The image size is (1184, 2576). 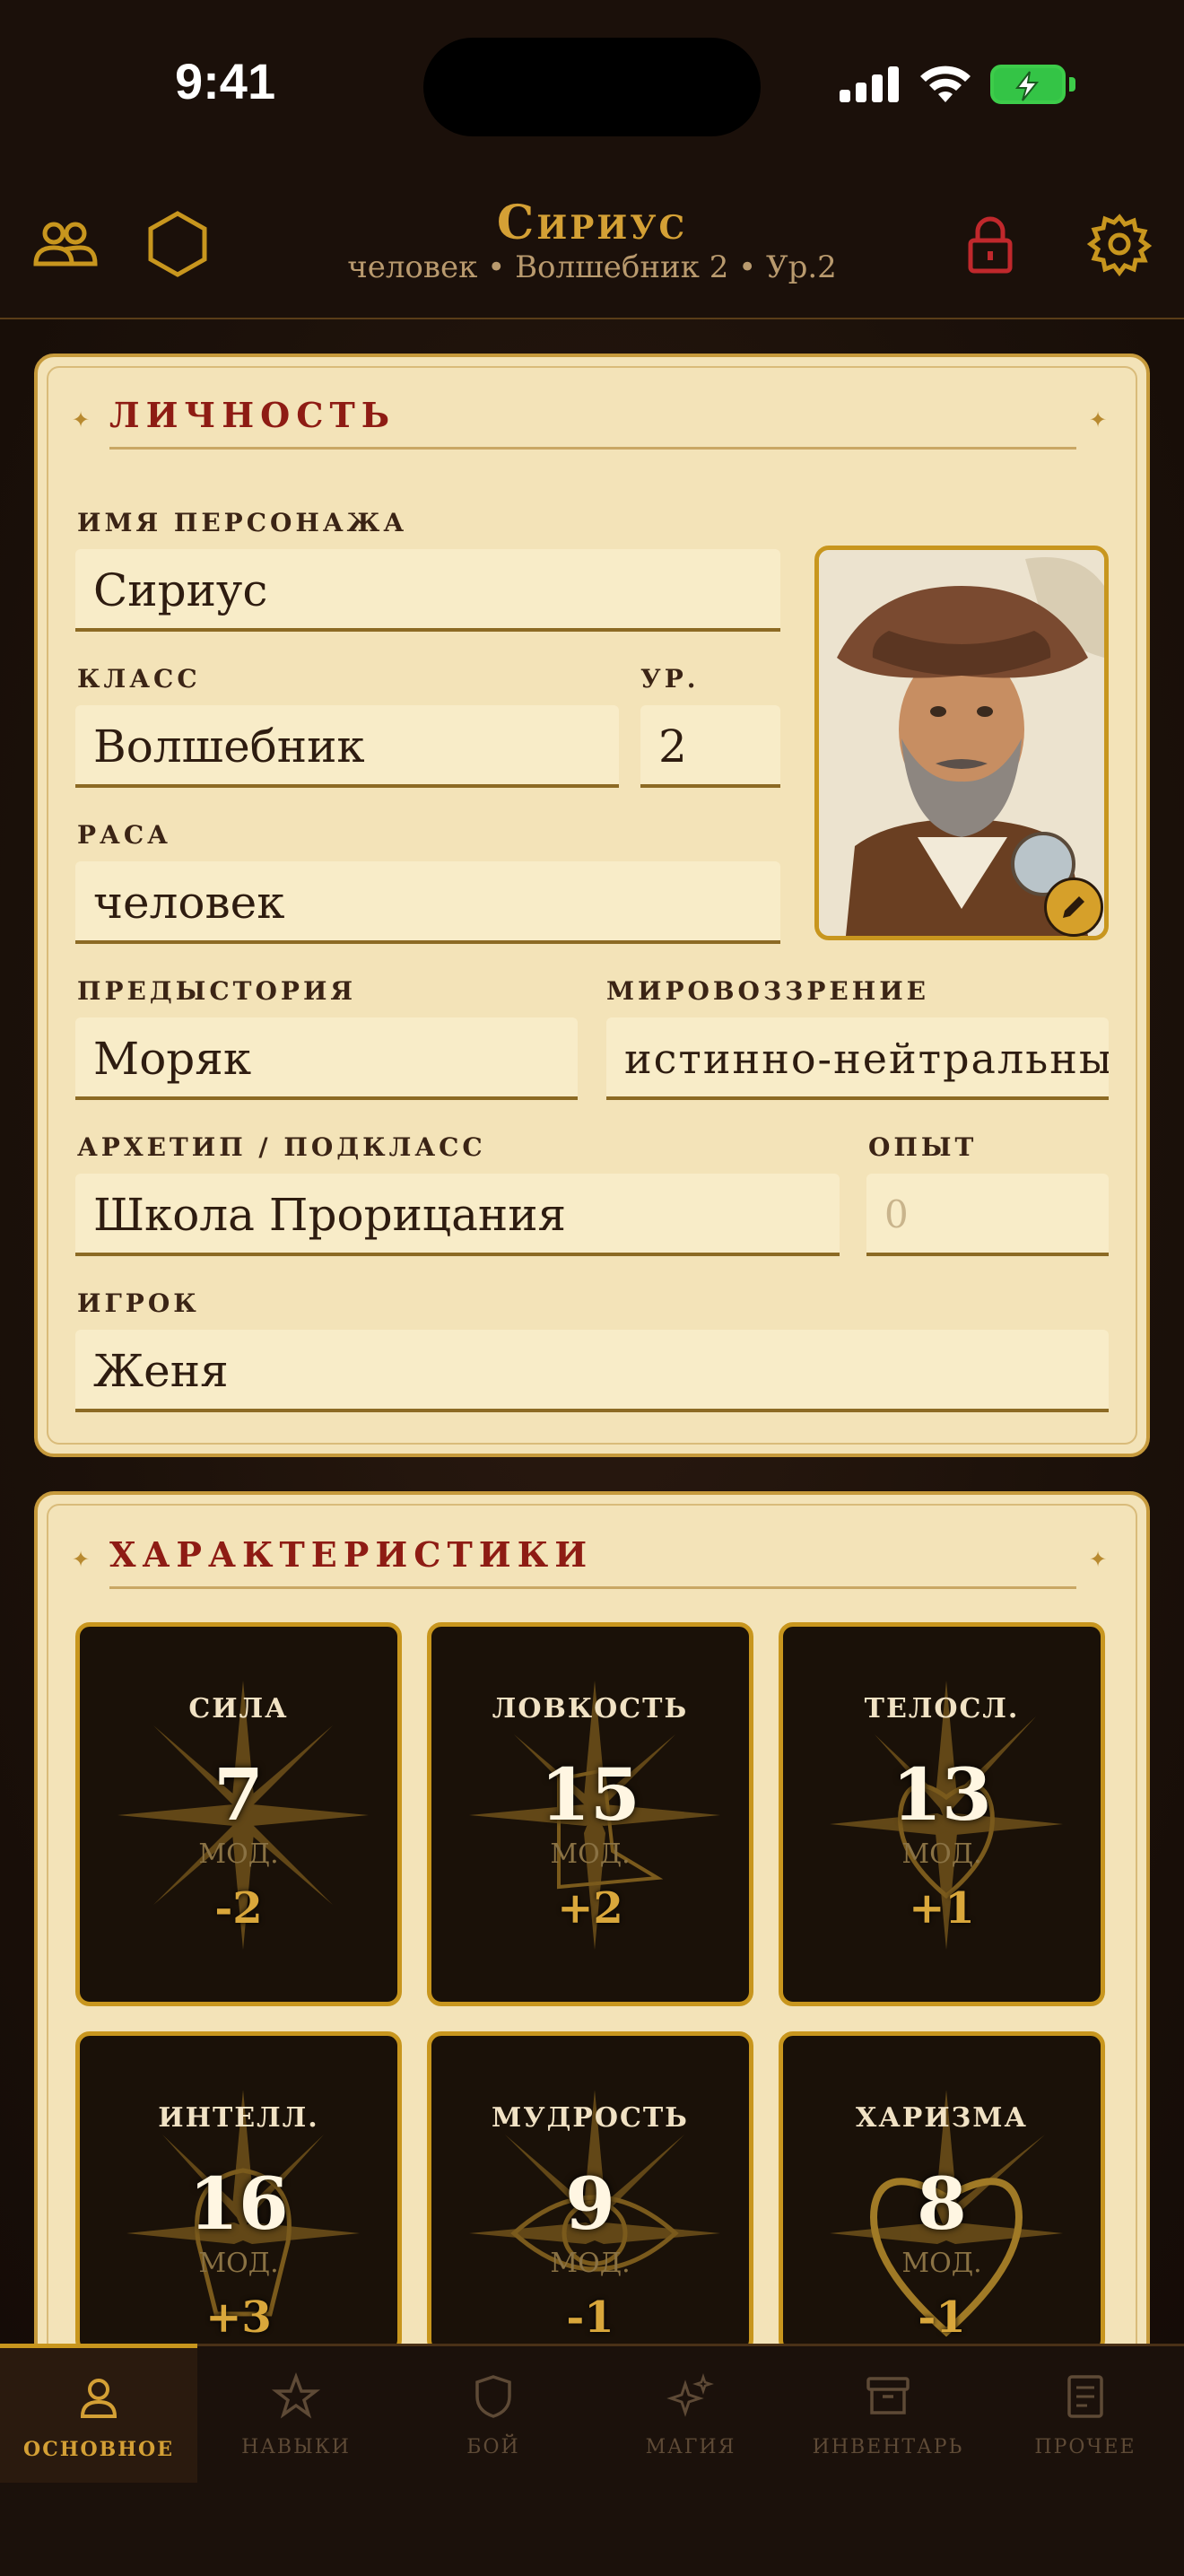 I want to click on ability-name: ХАРИЗМА, so click(x=942, y=2118).